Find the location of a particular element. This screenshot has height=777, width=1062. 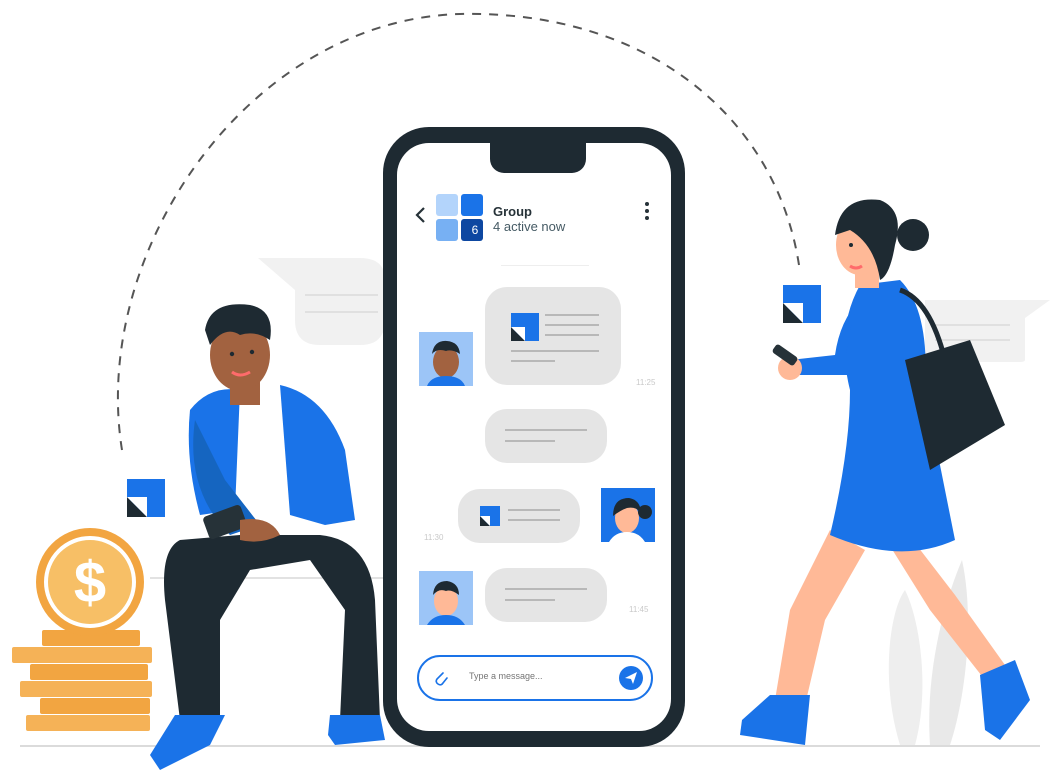

group-count-badge: 6 is located at coordinates (475, 230).